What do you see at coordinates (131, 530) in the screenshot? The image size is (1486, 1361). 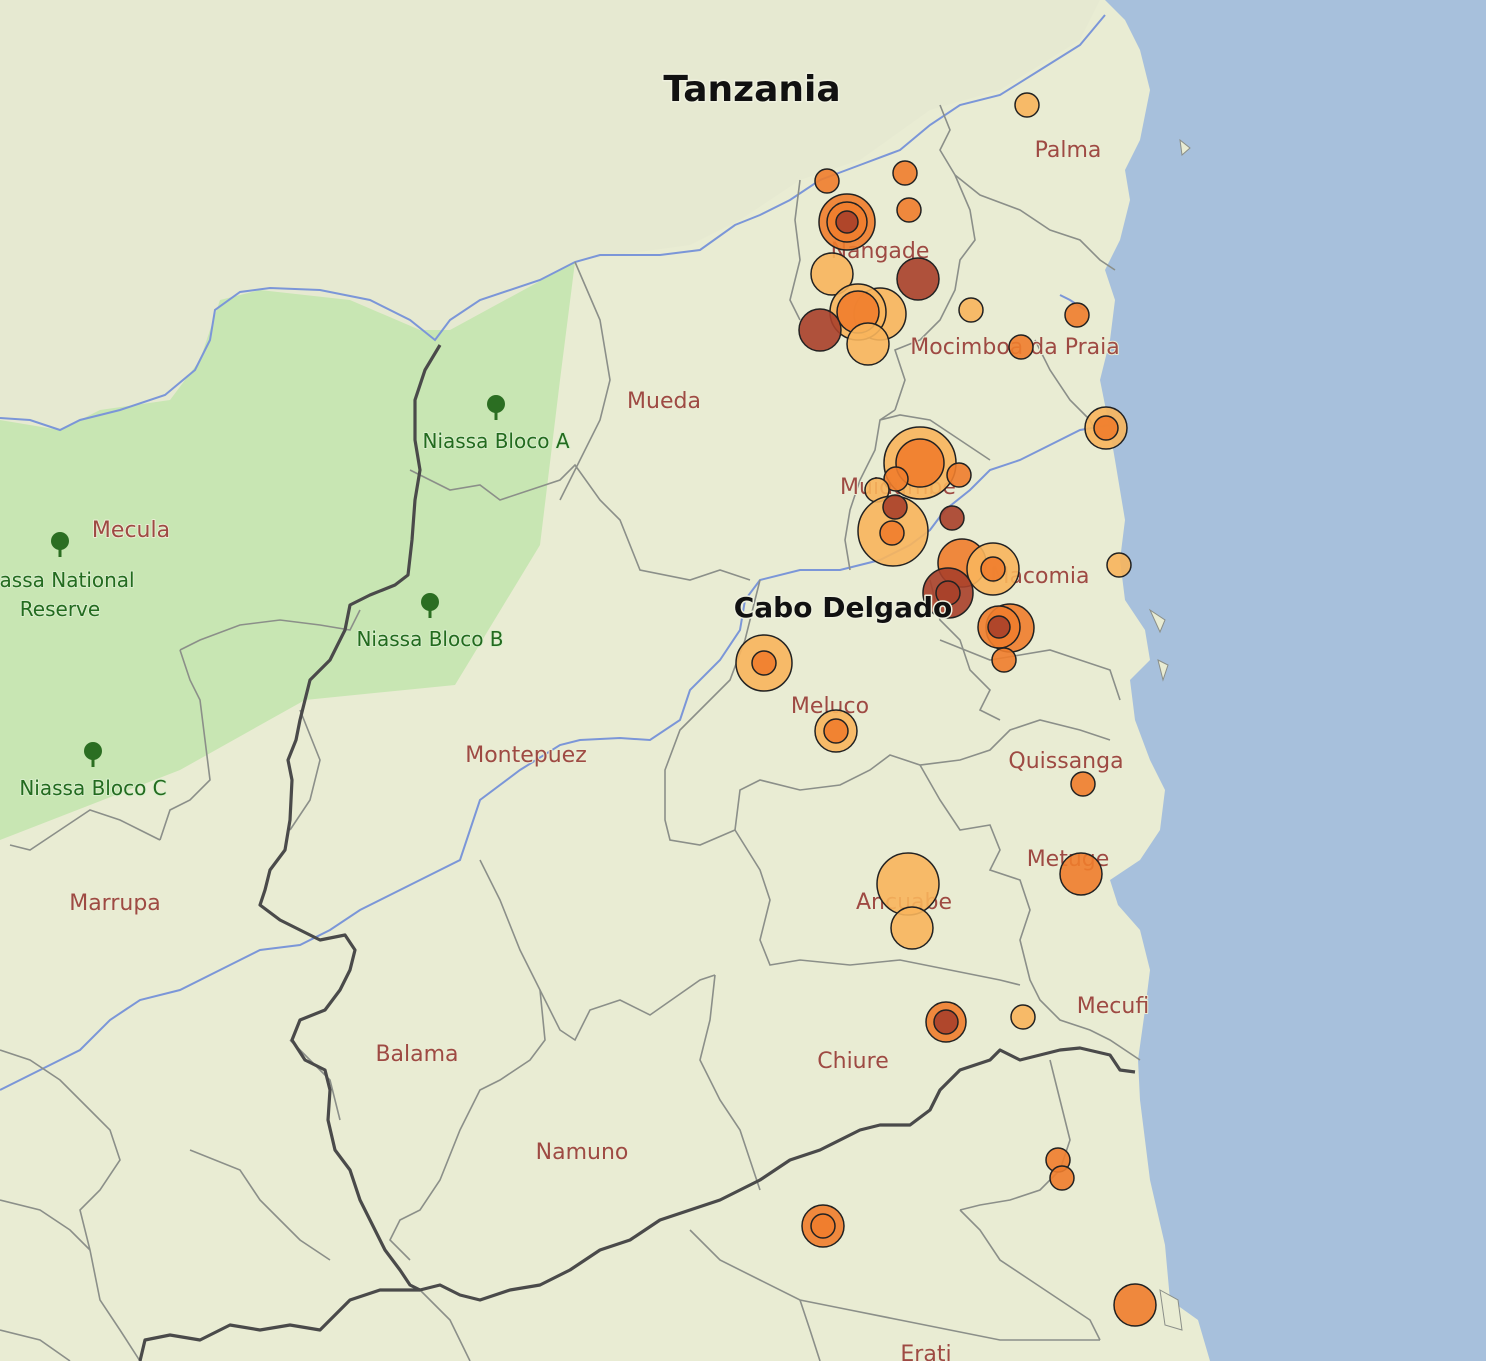 I see `district-label-mecula: Mecula` at bounding box center [131, 530].